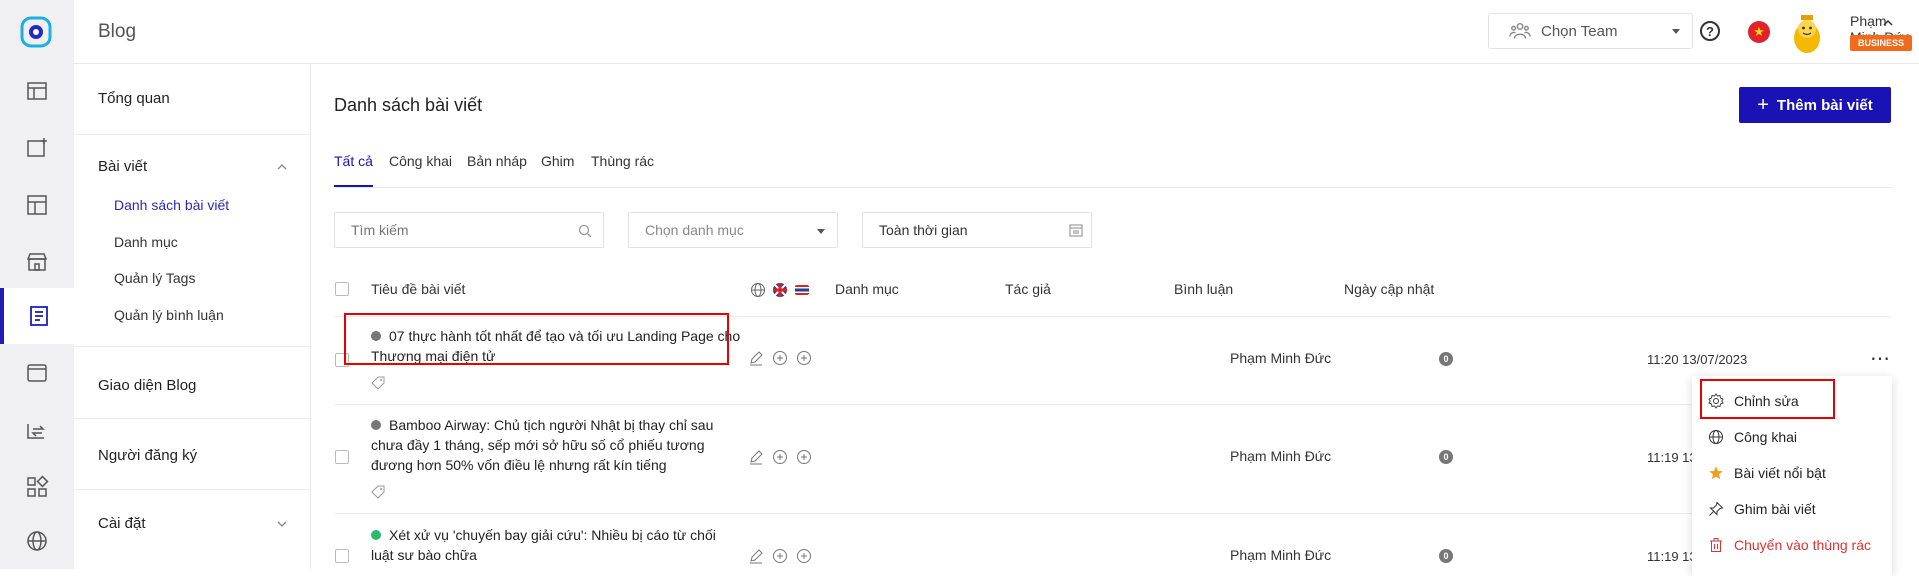  I want to click on uk-flag-icon, so click(780, 290).